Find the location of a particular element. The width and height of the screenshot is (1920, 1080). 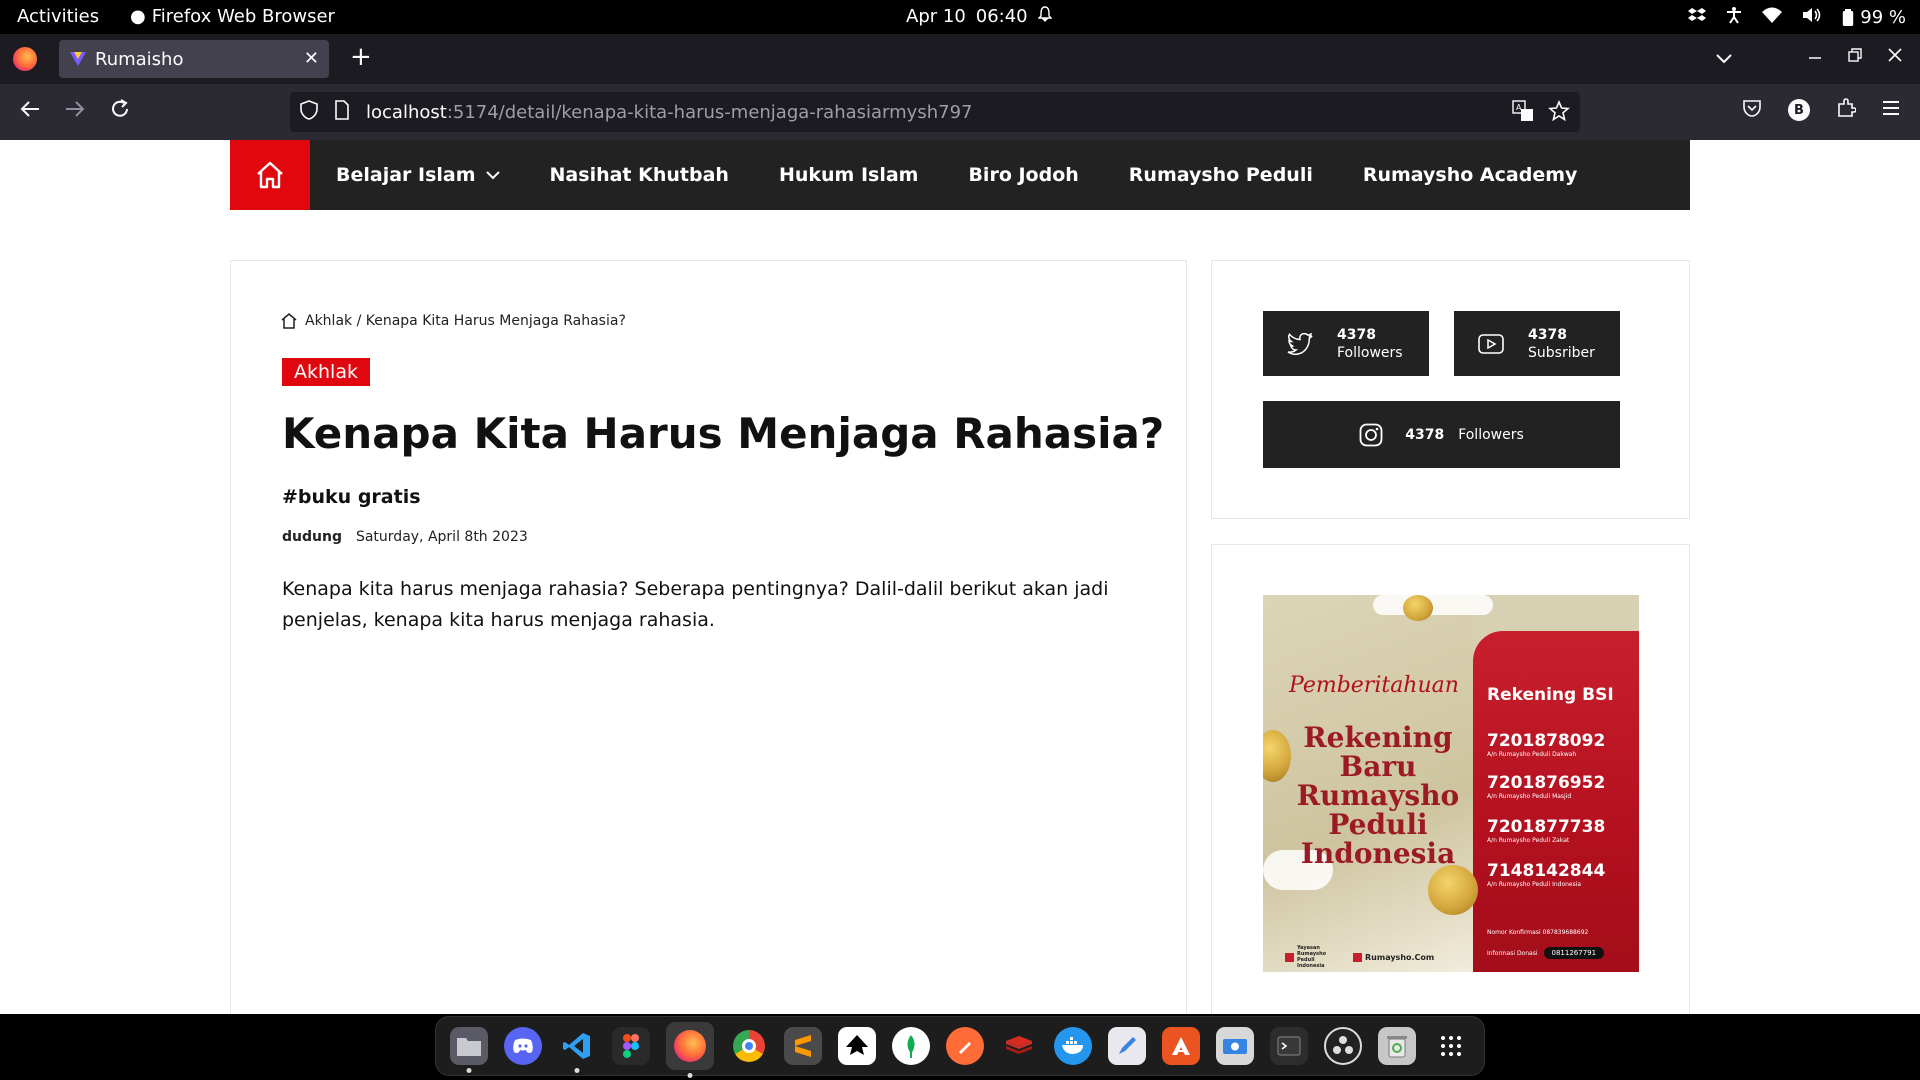

twitter-icon is located at coordinates (1300, 343).